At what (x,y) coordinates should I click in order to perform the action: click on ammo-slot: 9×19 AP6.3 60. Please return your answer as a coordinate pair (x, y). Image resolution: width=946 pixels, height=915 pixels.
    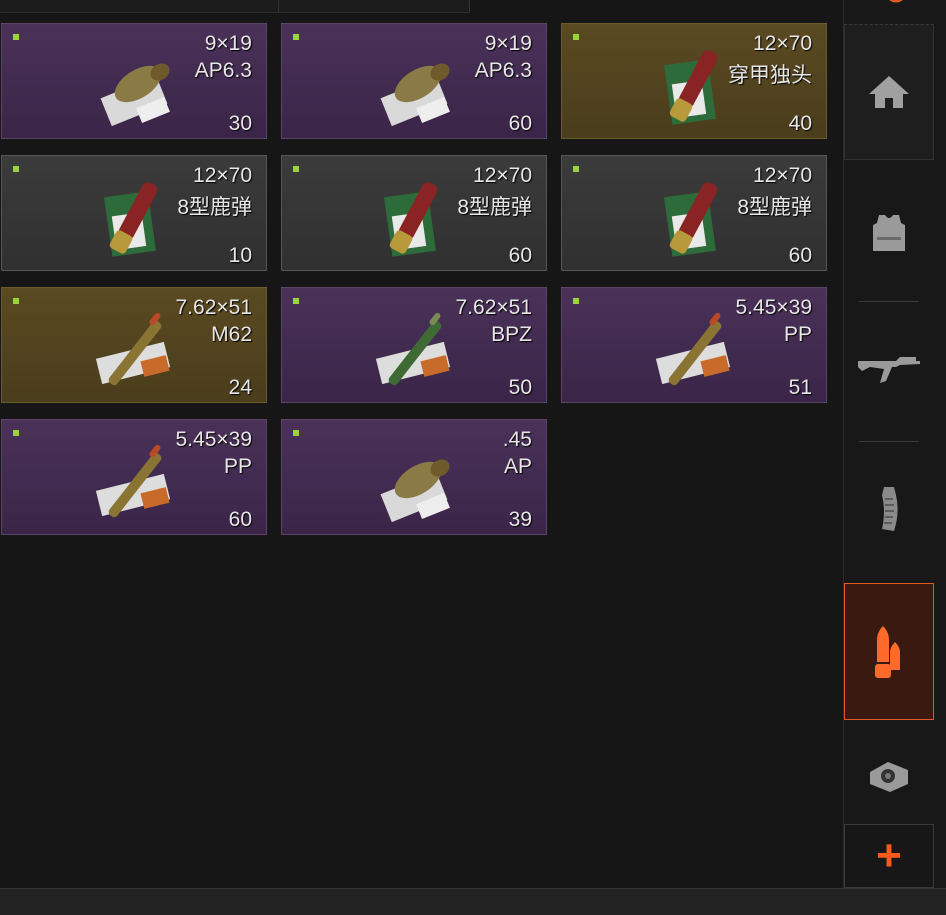
    Looking at the image, I should click on (414, 81).